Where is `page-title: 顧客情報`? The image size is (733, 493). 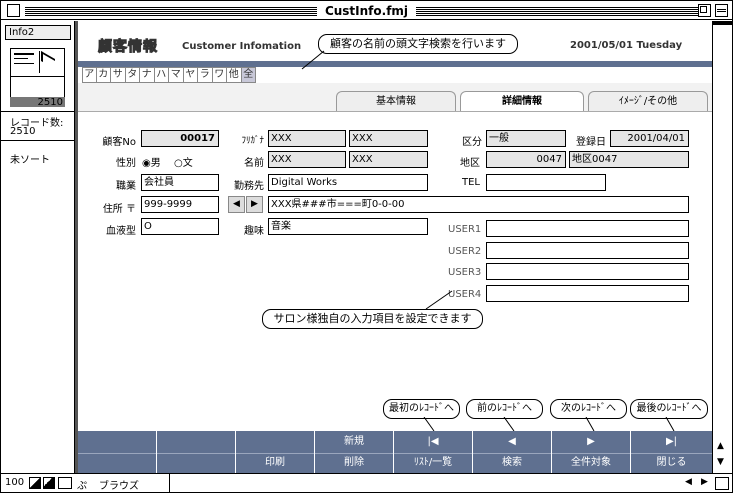
page-title: 顧客情報 is located at coordinates (128, 47).